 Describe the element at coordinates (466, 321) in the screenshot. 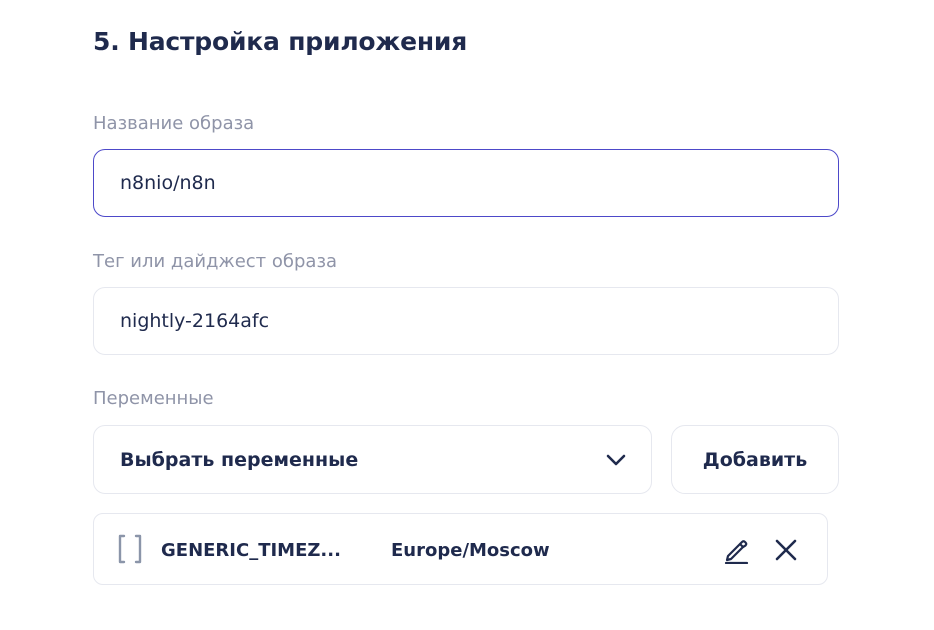

I see `image-tag-input: nightly-2164afc` at that location.